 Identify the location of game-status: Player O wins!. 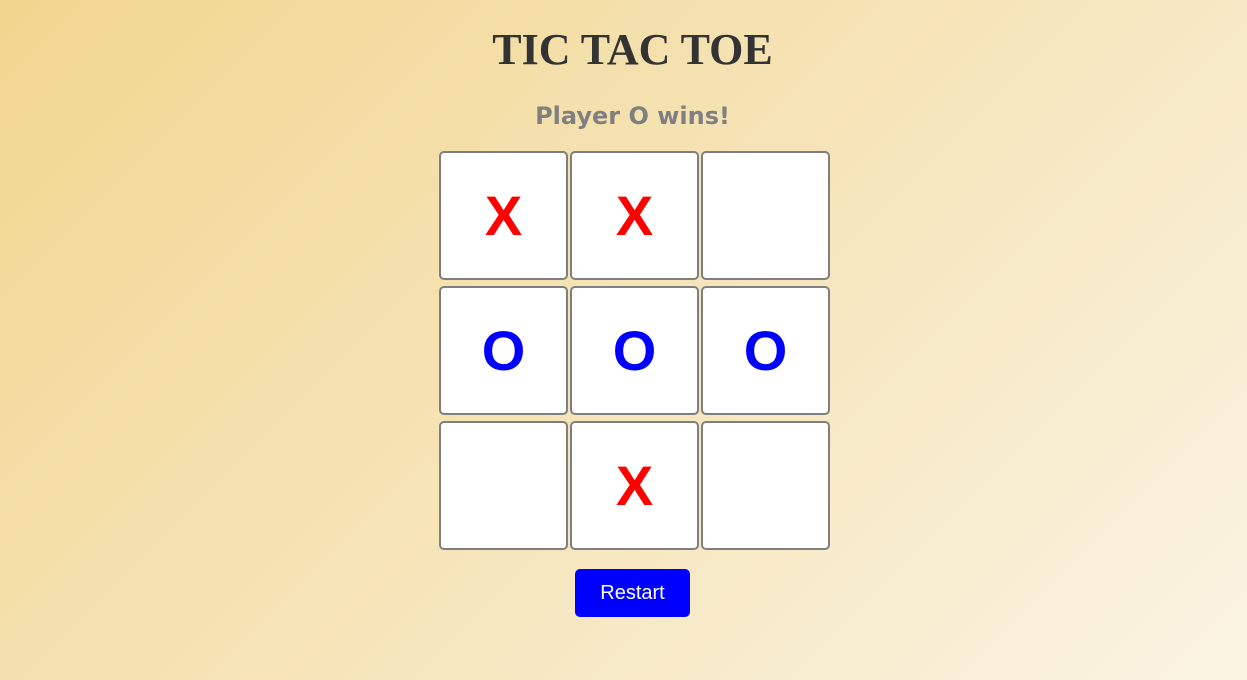
(632, 116).